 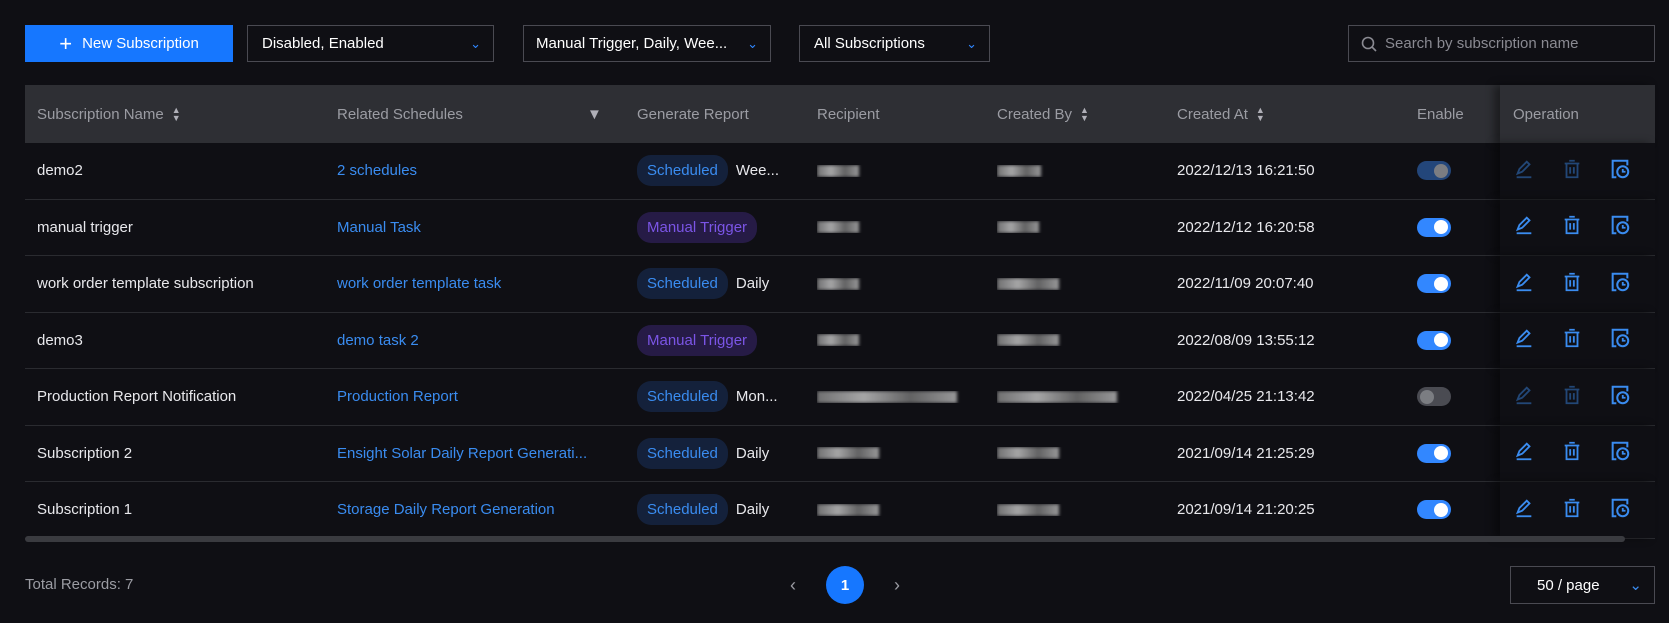 What do you see at coordinates (594, 114) in the screenshot?
I see `filter-icon: ▼` at bounding box center [594, 114].